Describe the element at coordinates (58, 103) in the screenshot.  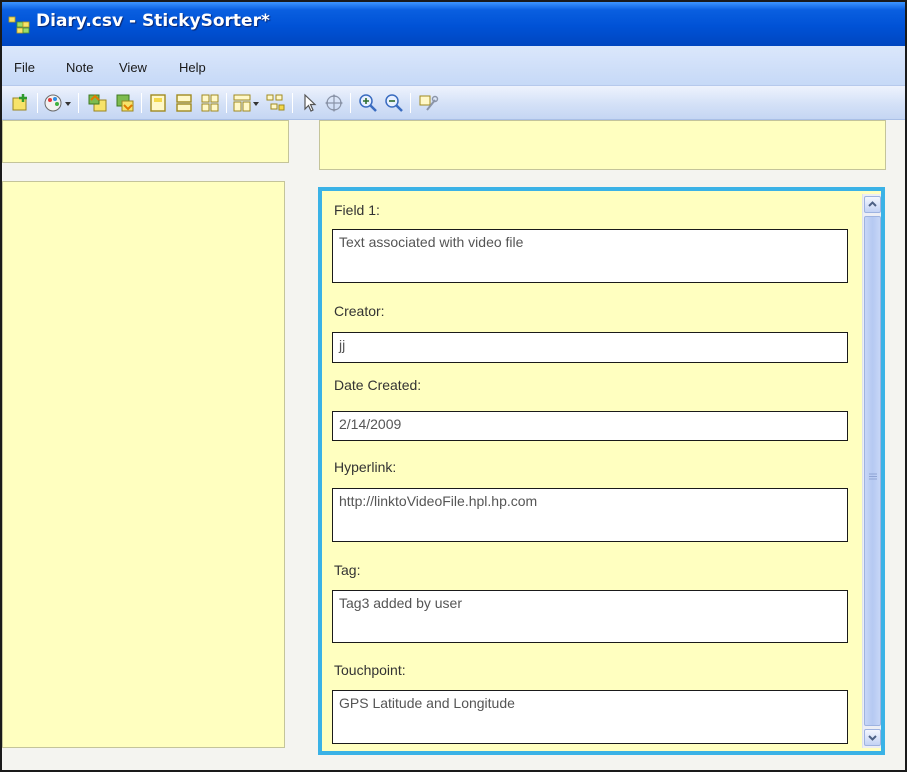
I see `color-icon` at that location.